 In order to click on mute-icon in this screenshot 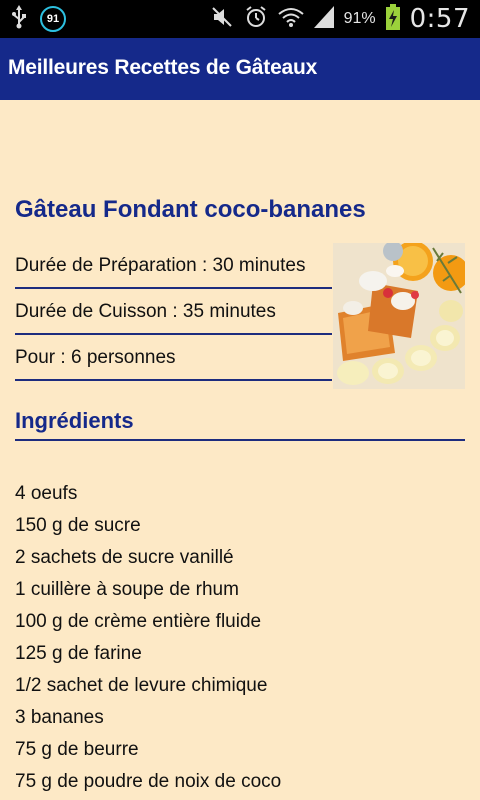, I will do `click(222, 19)`.